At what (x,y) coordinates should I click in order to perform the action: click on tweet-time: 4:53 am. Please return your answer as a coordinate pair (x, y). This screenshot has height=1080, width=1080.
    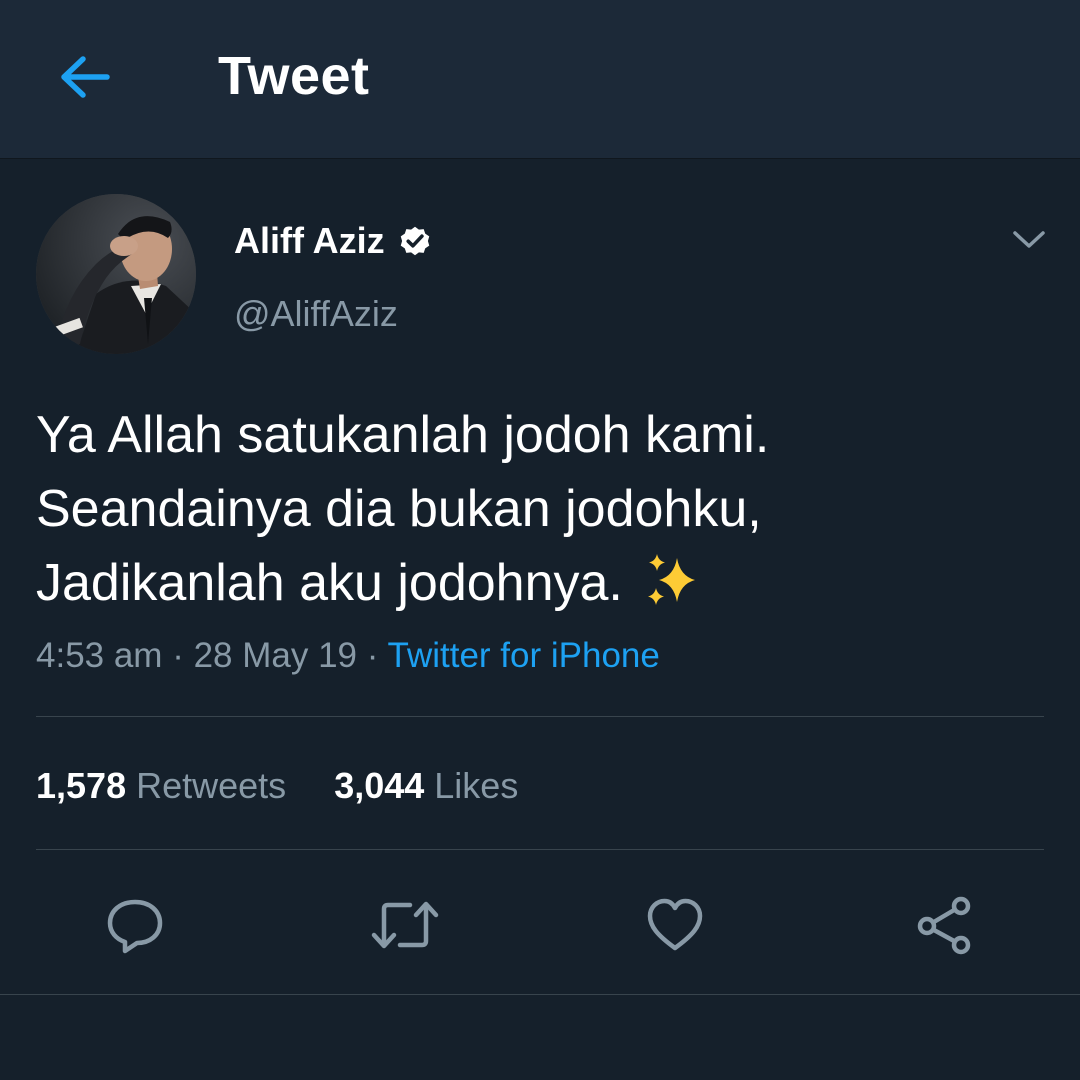
    Looking at the image, I should click on (99, 655).